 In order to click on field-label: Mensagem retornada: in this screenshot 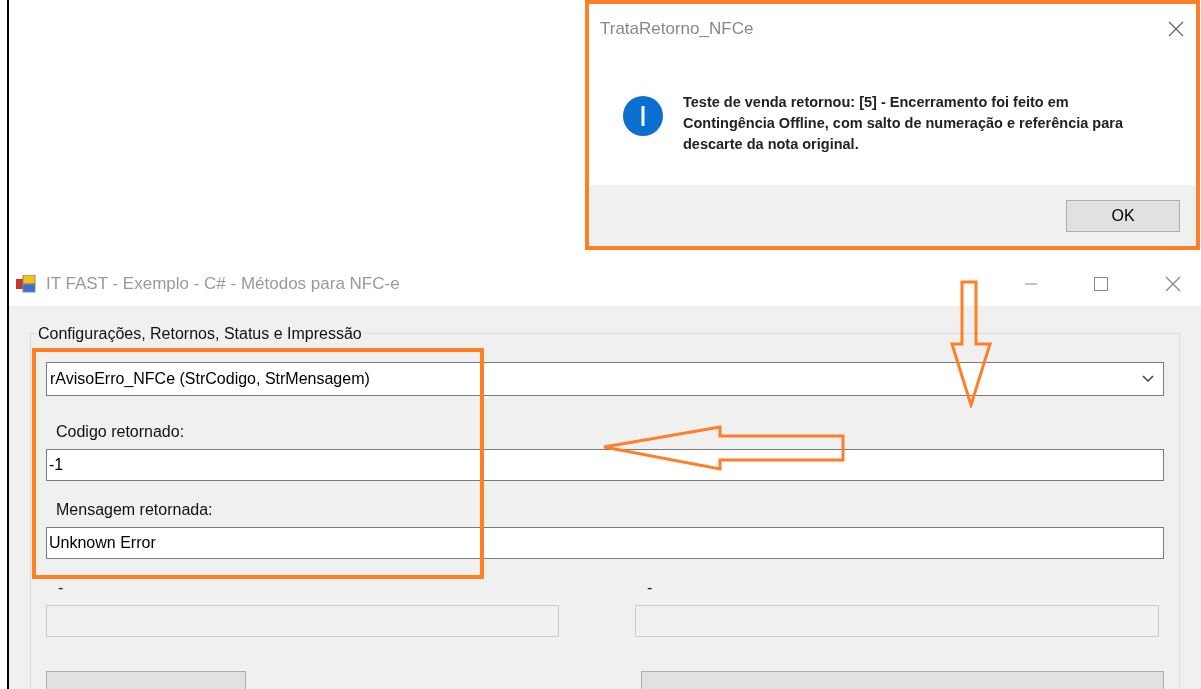, I will do `click(134, 510)`.